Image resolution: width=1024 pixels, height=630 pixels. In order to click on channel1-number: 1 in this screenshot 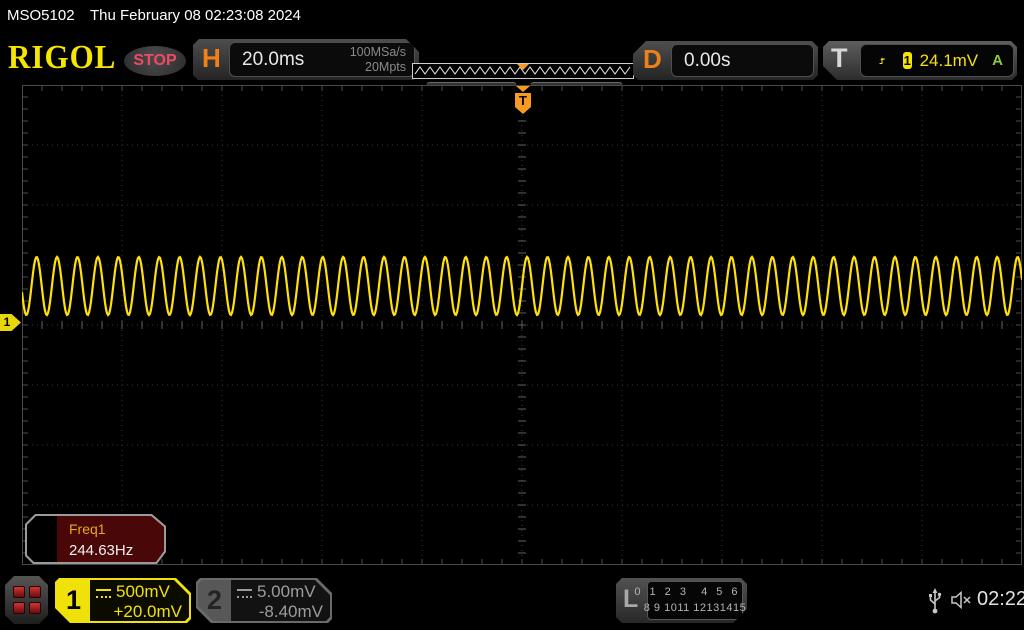, I will do `click(73, 600)`.